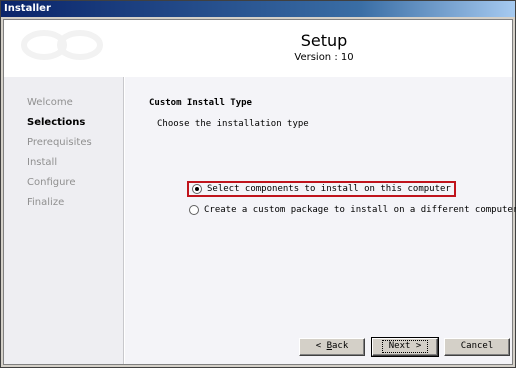 The width and height of the screenshot is (516, 368). I want to click on sidebar-item-install: Install, so click(42, 162).